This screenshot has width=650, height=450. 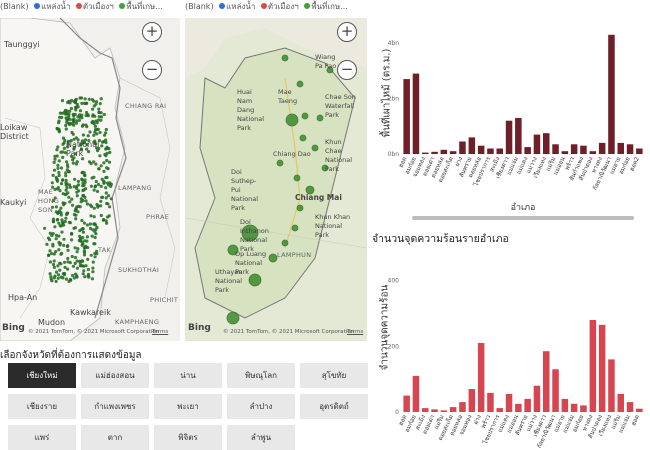 I want to click on slicer-button: เชียงใหม่, so click(x=42, y=375).